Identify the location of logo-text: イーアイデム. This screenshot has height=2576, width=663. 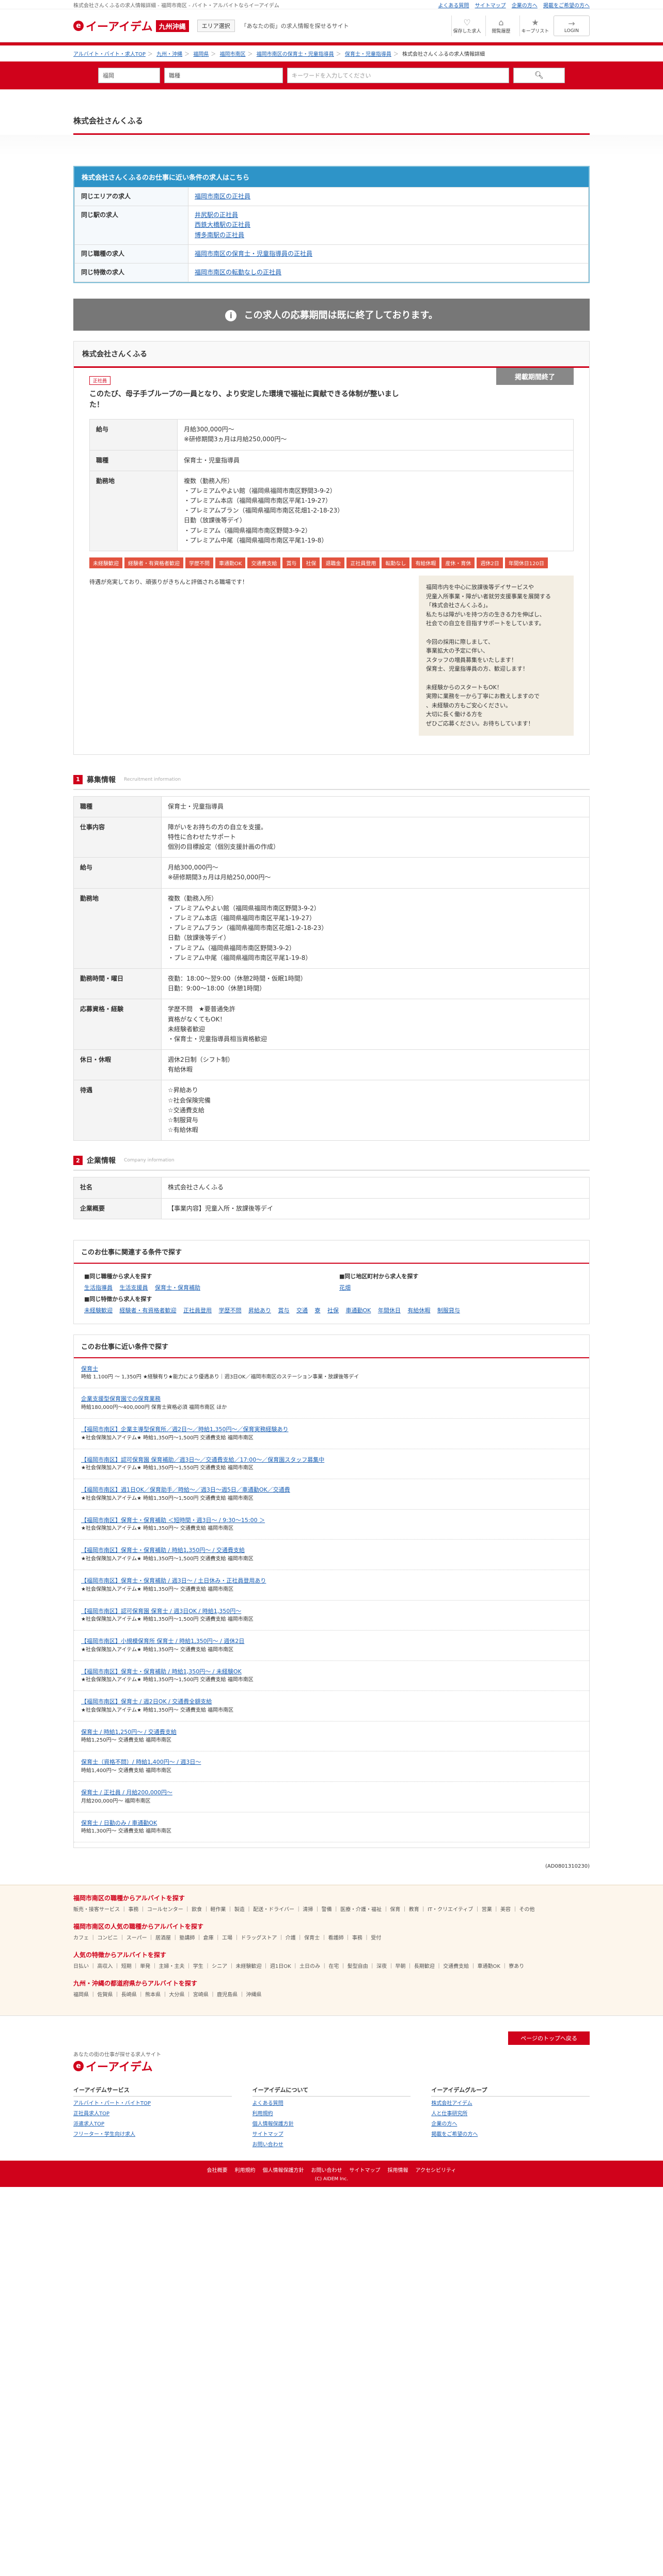
(119, 27).